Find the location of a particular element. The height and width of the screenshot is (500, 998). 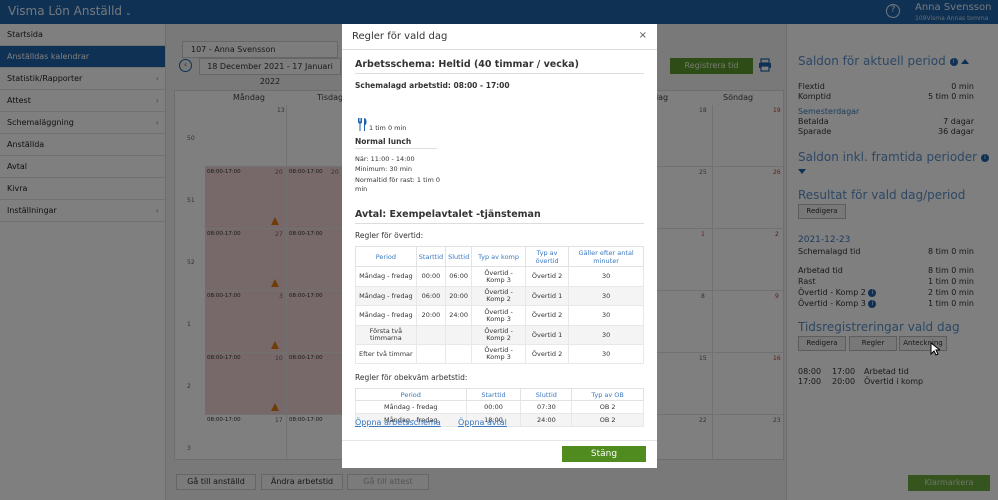

open-schedule-link: Öppna arbetsschema is located at coordinates (398, 422).